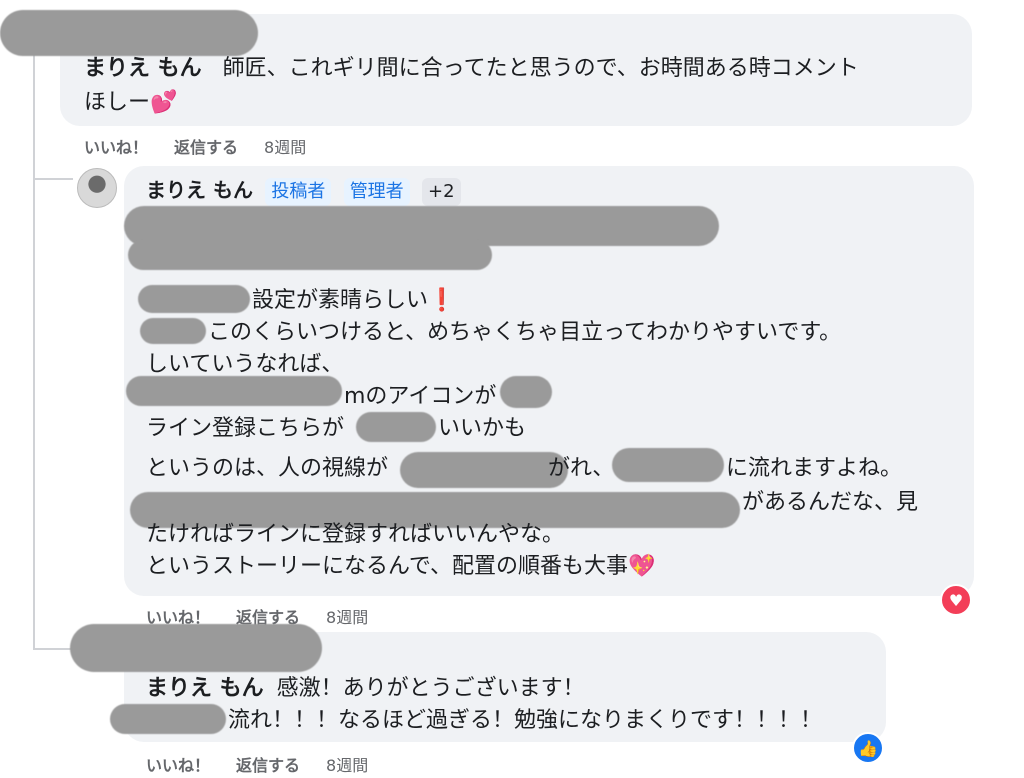 The width and height of the screenshot is (1024, 778). I want to click on badge-more: +2, so click(441, 192).